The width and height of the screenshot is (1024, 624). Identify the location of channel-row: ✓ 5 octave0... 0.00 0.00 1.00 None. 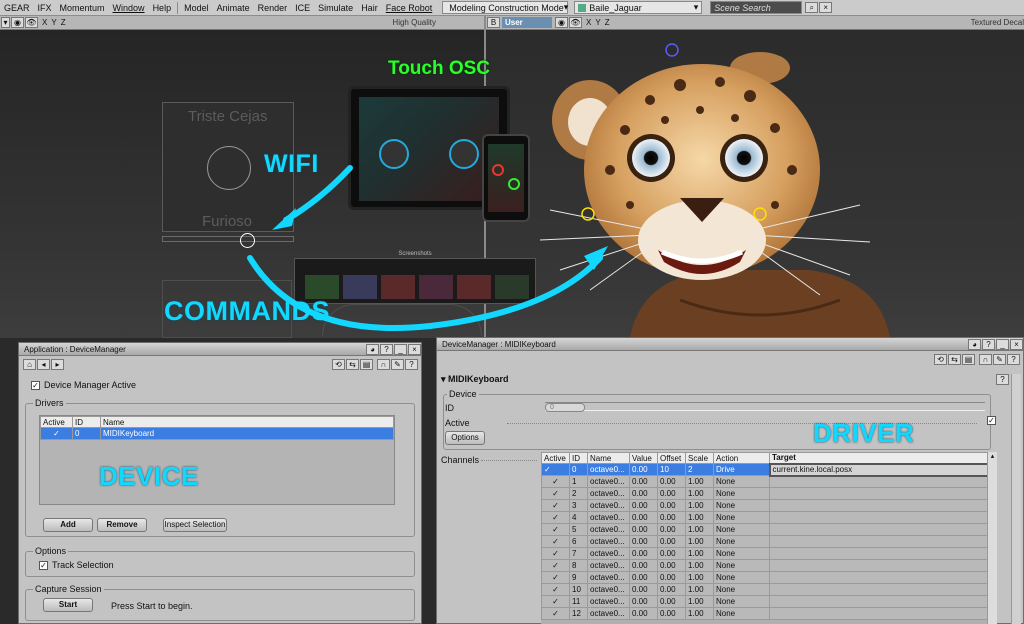
(769, 529).